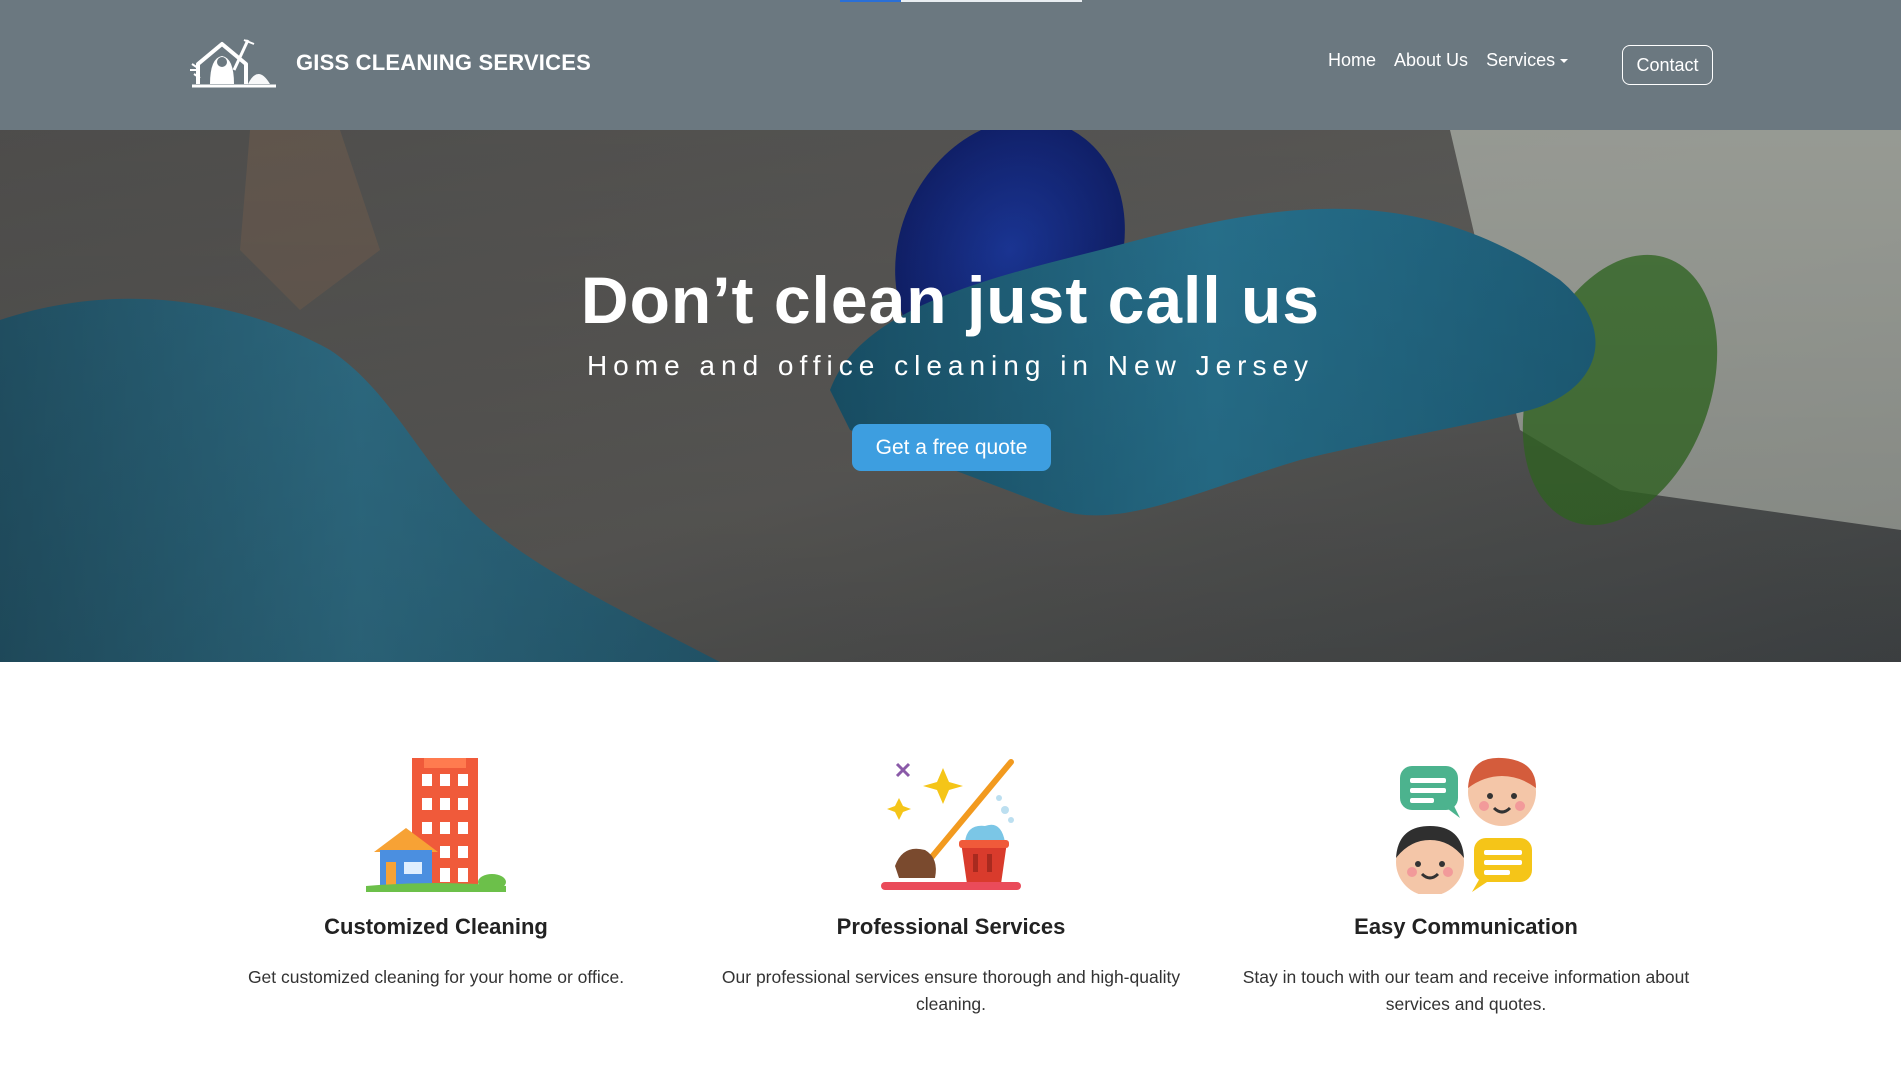 The image size is (1901, 1080). What do you see at coordinates (436, 825) in the screenshot?
I see `building-house-icon` at bounding box center [436, 825].